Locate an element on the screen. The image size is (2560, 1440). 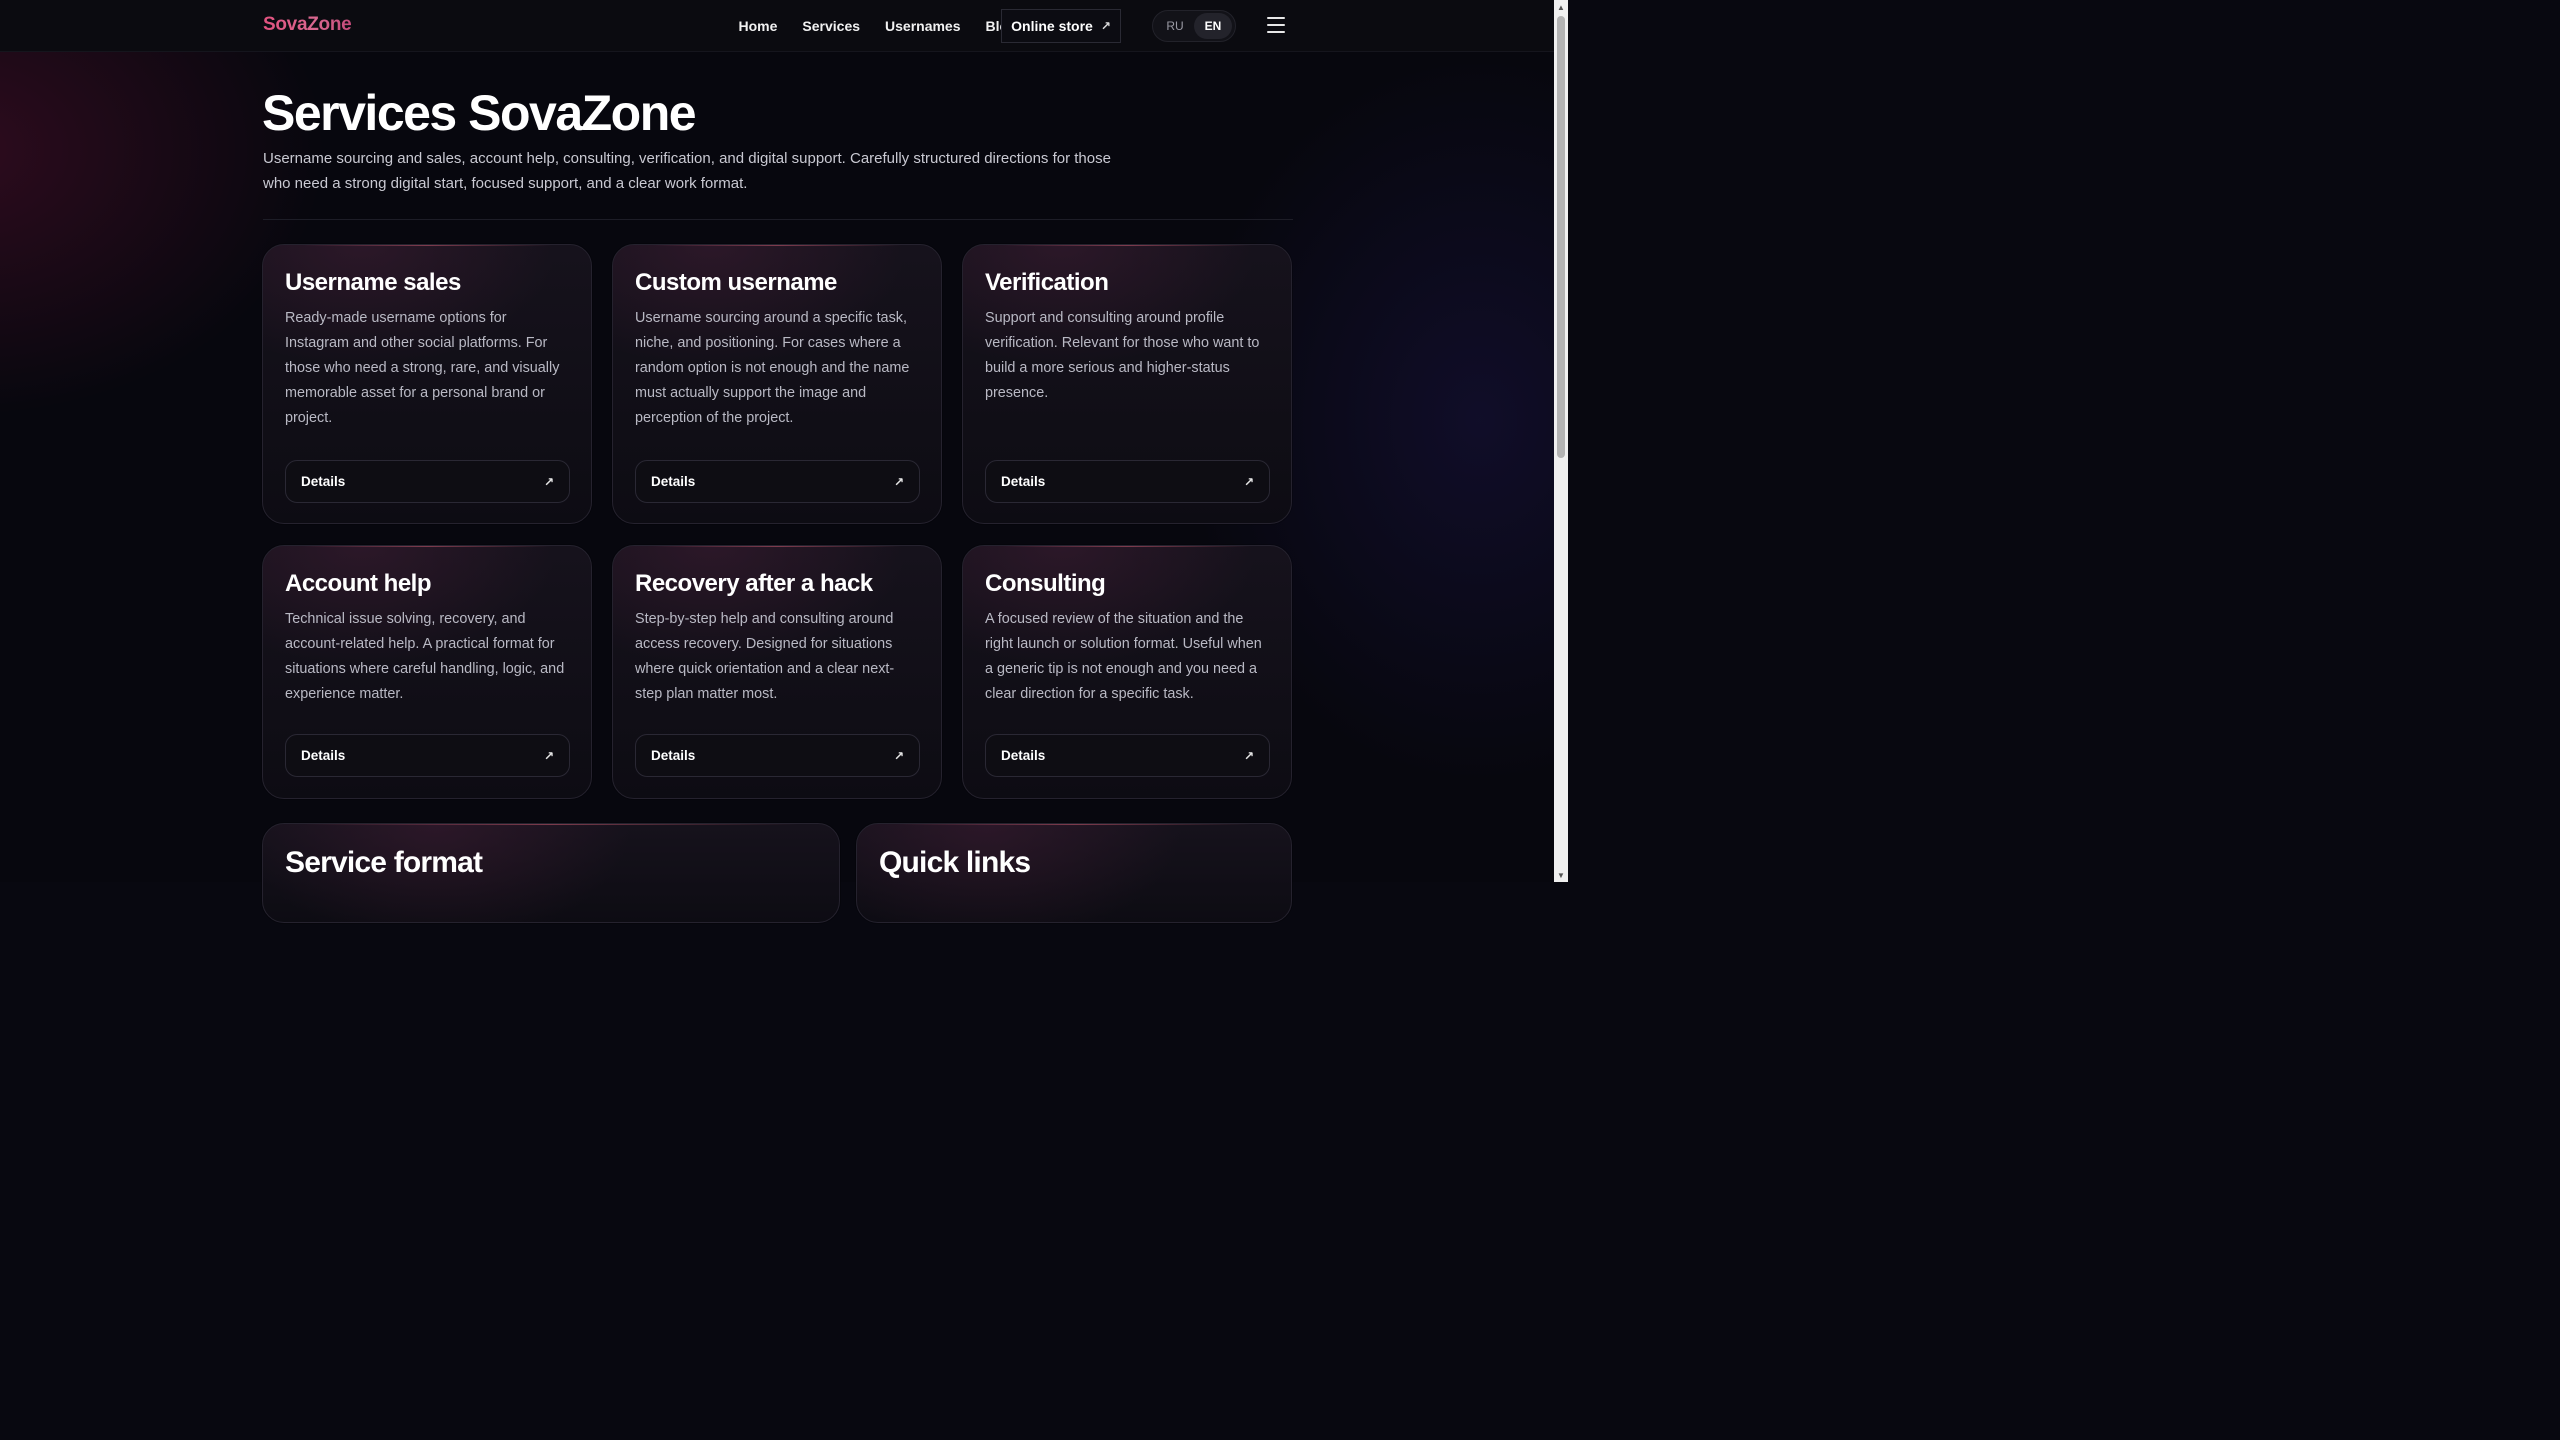
card-title: Username sales is located at coordinates (373, 282).